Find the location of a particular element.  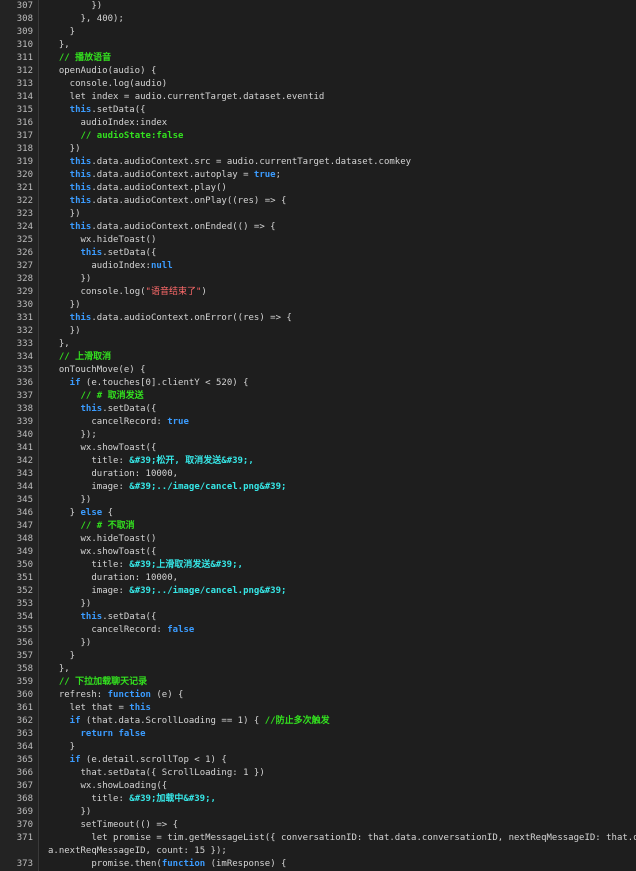

code-token: }); is located at coordinates (88, 435).